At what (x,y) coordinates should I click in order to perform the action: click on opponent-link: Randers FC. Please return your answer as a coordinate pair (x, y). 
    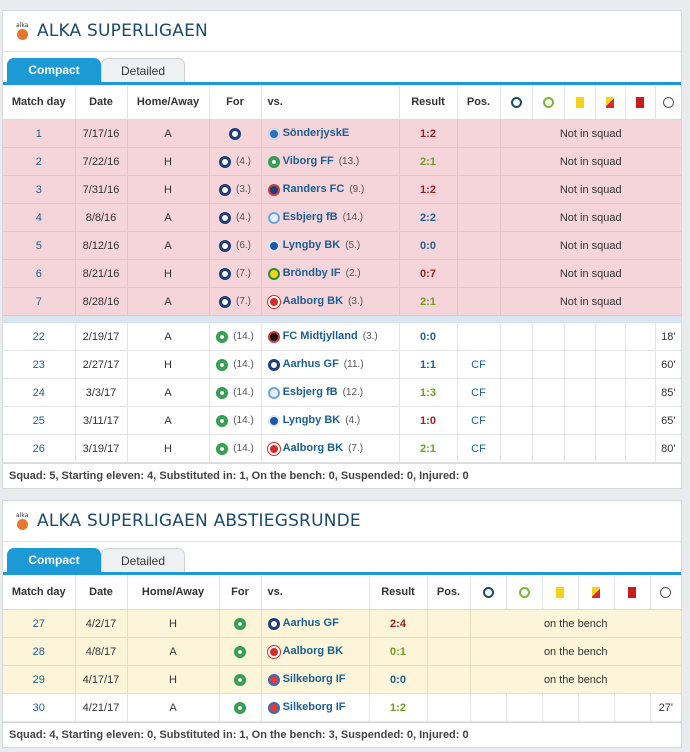
    Looking at the image, I should click on (314, 189).